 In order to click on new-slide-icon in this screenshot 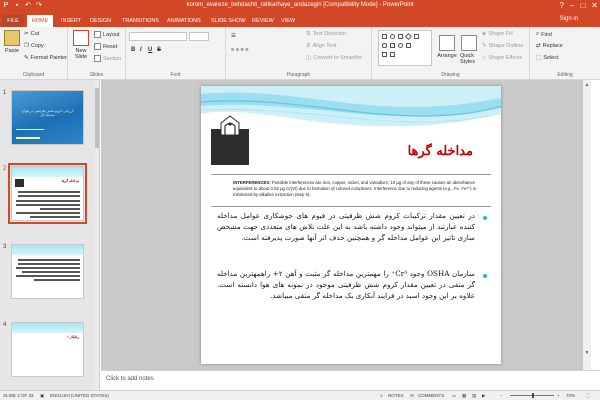, I will do `click(81, 38)`.